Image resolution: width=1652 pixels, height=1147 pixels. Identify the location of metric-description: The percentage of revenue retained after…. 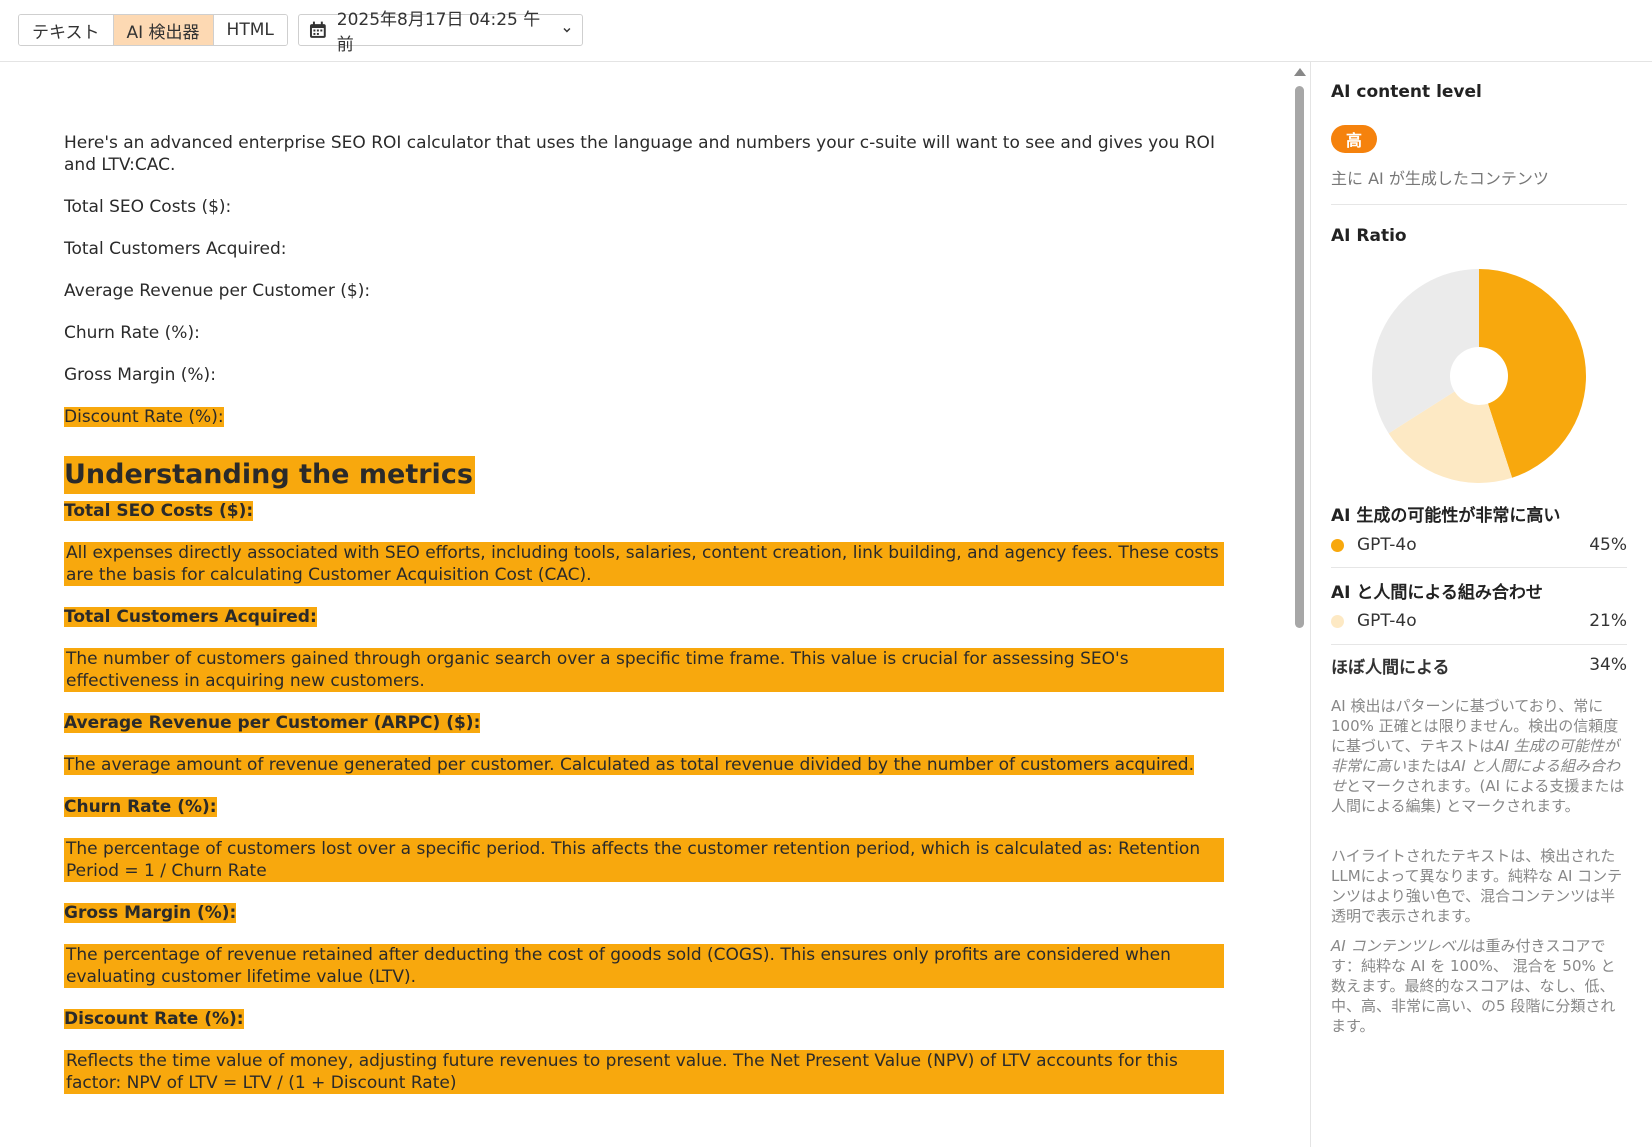
(644, 966).